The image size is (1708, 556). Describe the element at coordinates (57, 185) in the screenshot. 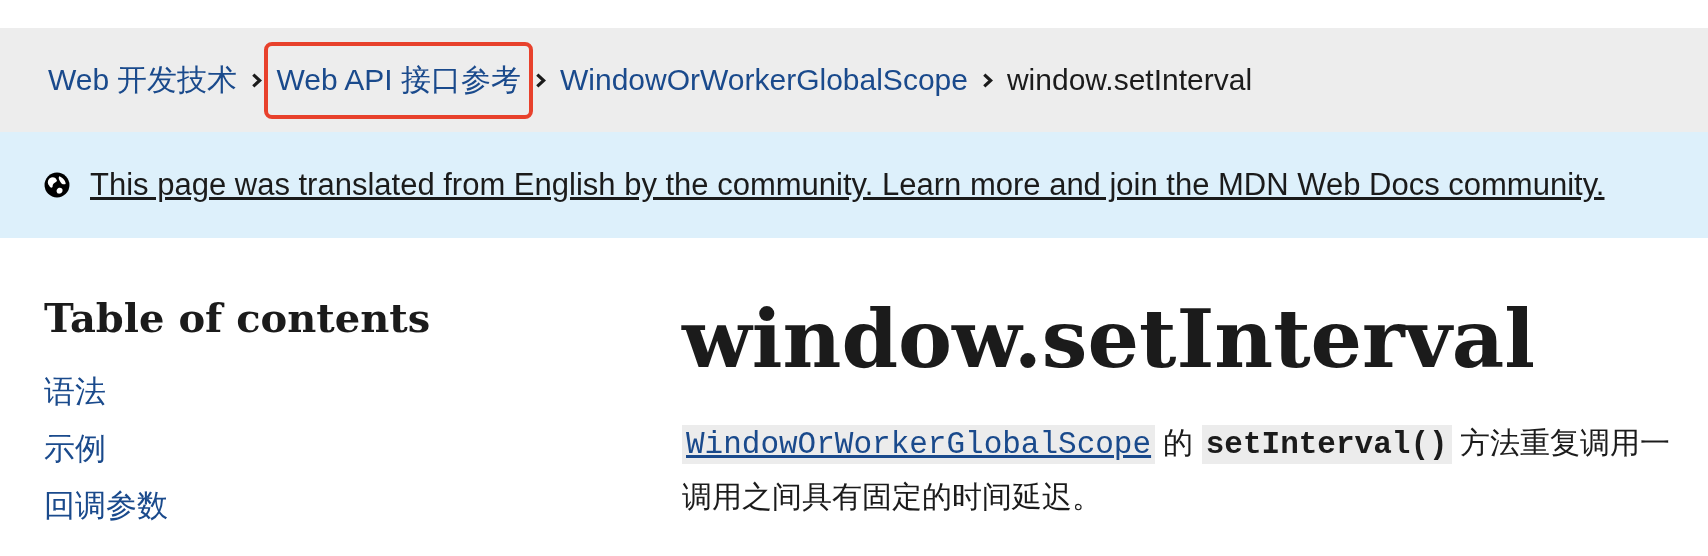

I see `globe-icon` at that location.